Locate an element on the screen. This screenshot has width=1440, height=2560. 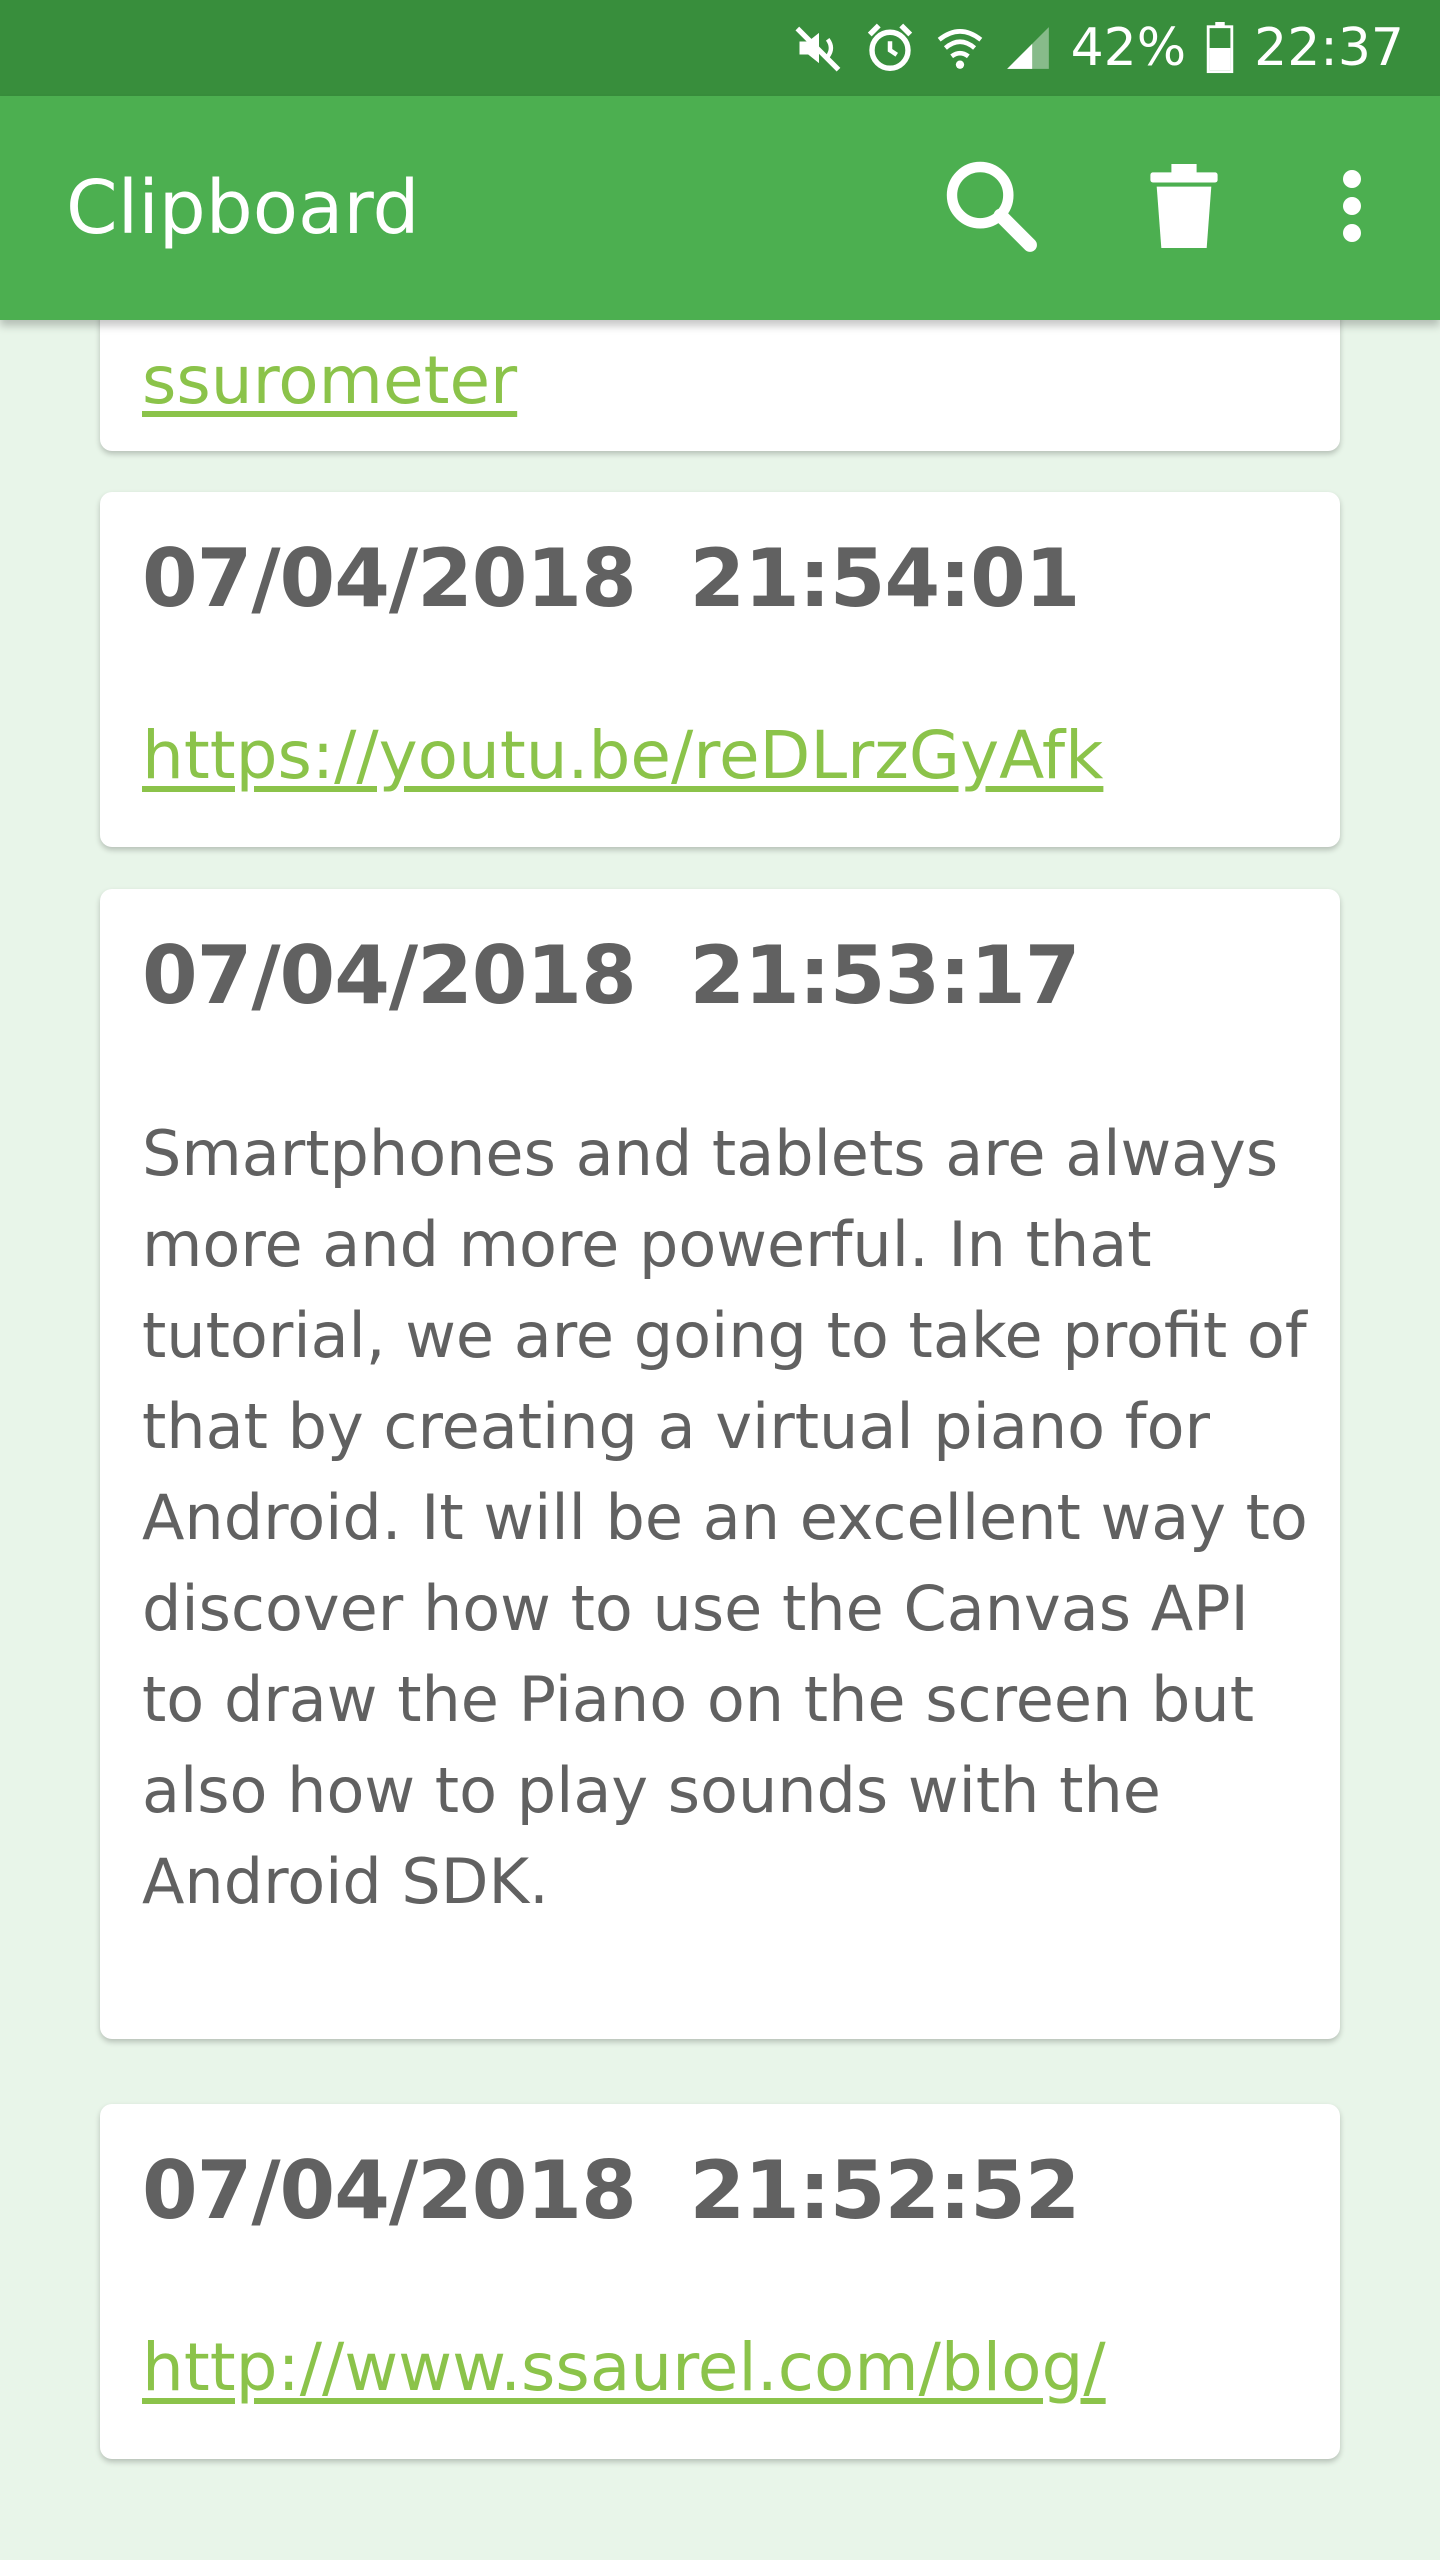
more-vert-icon is located at coordinates (1352, 208).